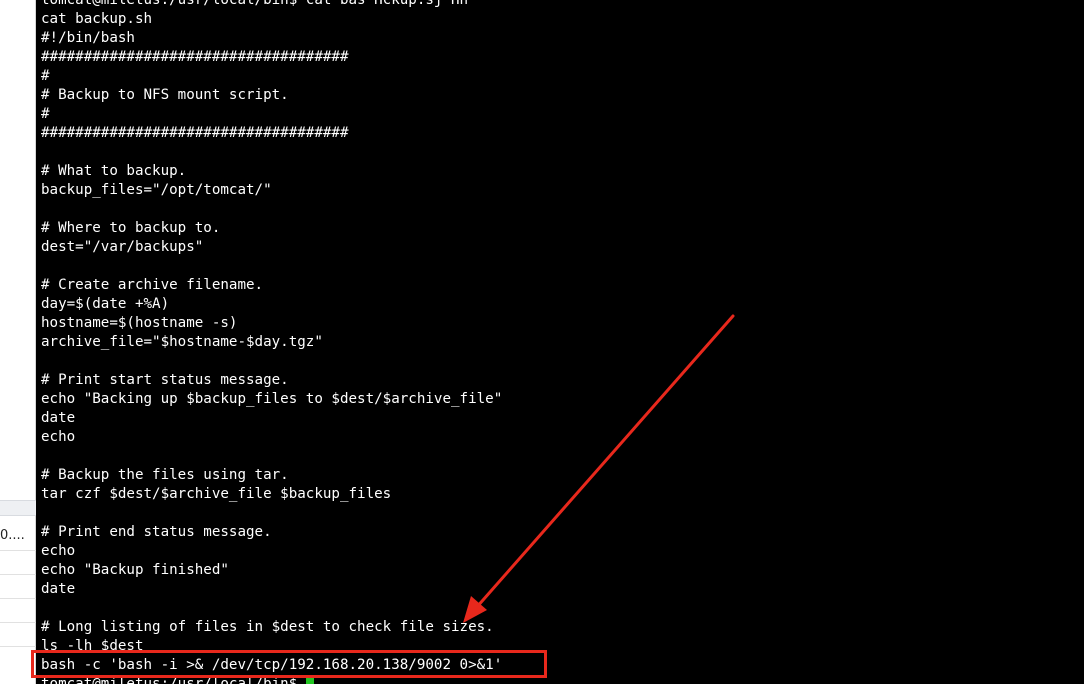 The image size is (1084, 684). I want to click on terminal-line: hostname=$(hostname -s), so click(139, 323).